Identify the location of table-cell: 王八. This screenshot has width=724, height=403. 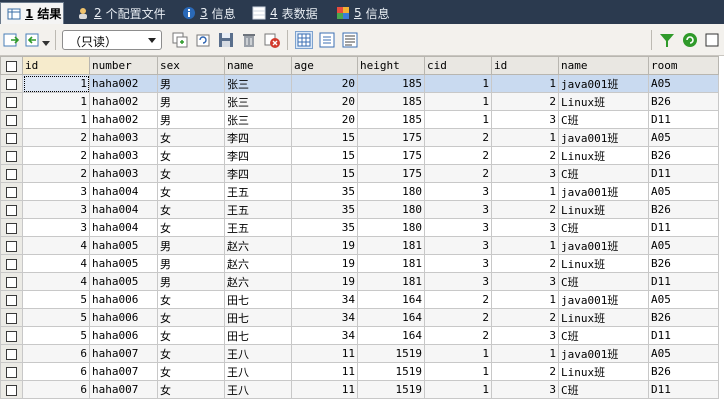
(258, 371).